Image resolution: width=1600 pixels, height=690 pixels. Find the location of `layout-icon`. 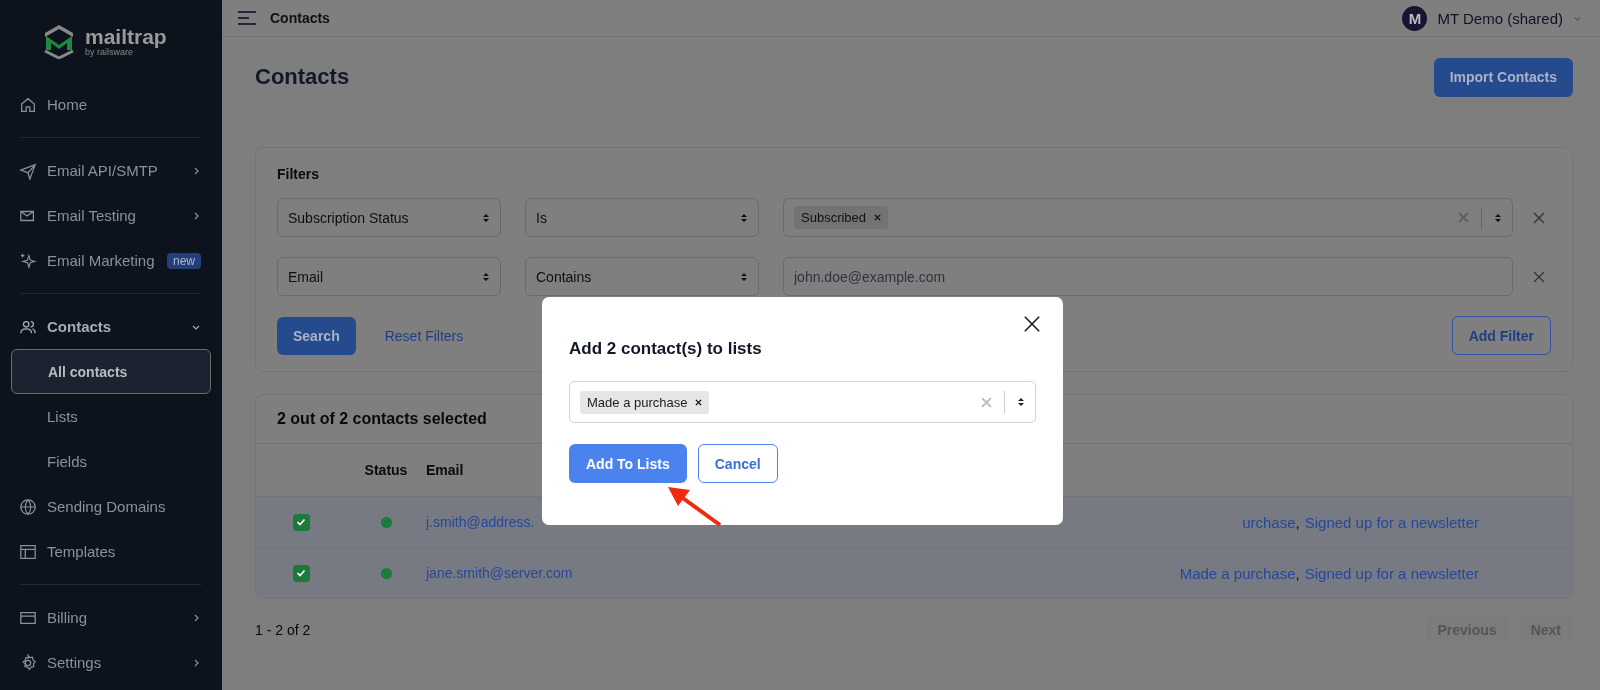

layout-icon is located at coordinates (28, 551).